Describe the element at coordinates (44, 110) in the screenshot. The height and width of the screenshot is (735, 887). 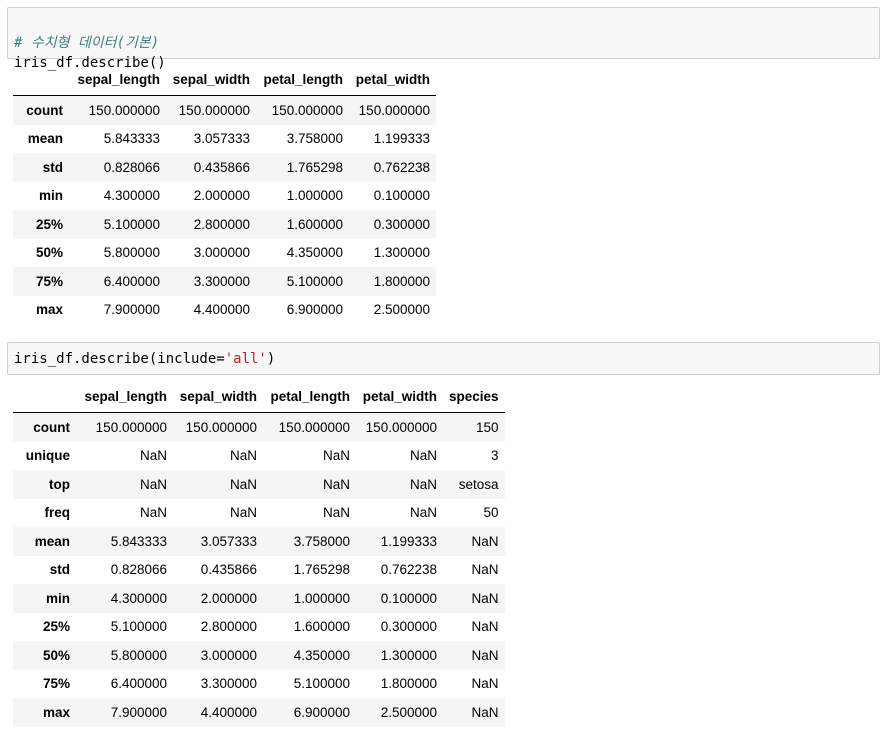
I see `row-label: count` at that location.